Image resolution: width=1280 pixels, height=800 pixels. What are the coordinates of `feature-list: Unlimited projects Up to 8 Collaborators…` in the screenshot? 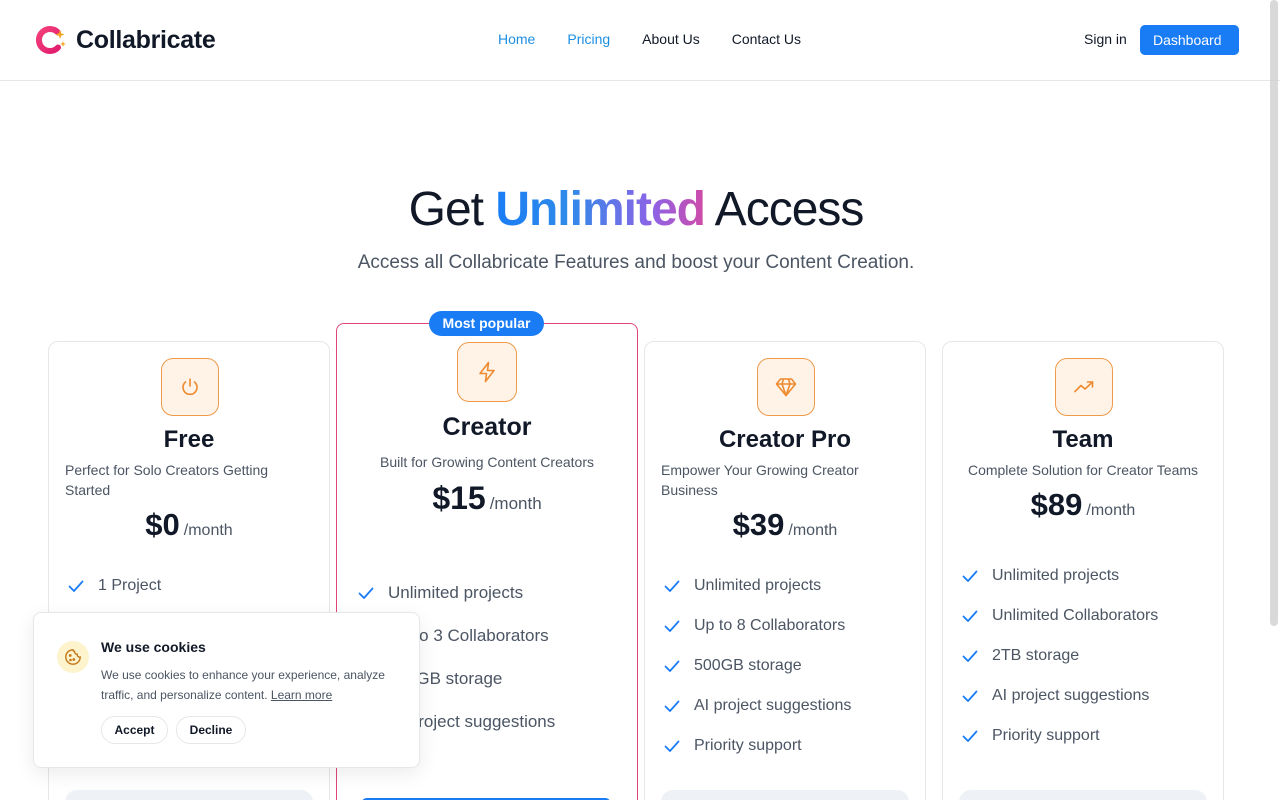 It's located at (757, 675).